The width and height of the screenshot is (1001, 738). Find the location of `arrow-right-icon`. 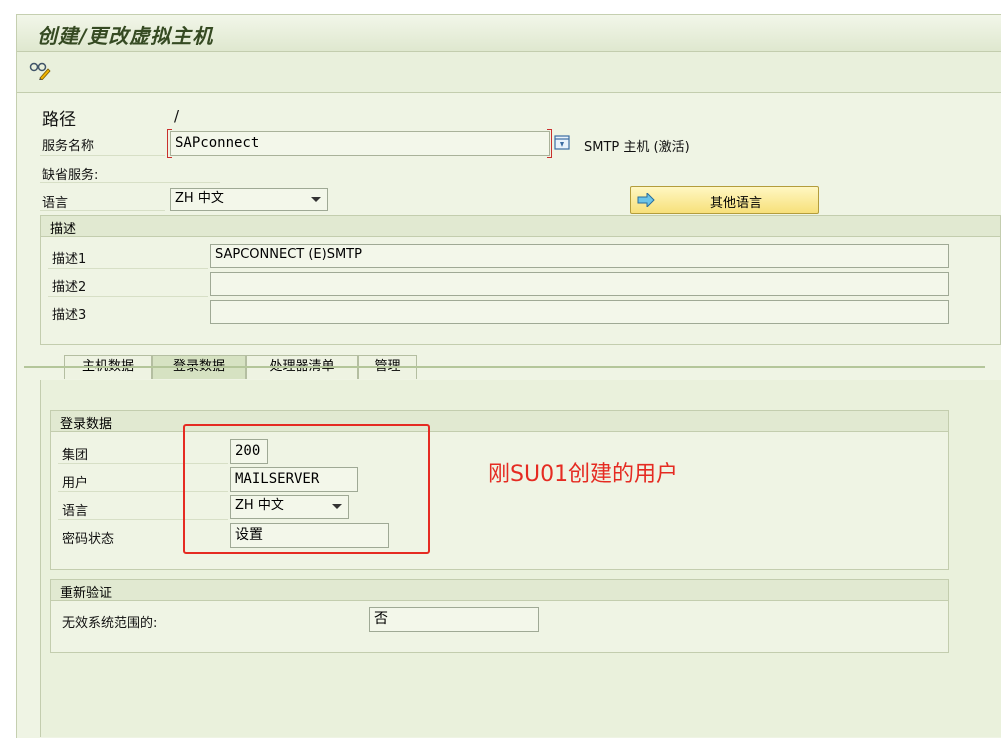

arrow-right-icon is located at coordinates (646, 201).